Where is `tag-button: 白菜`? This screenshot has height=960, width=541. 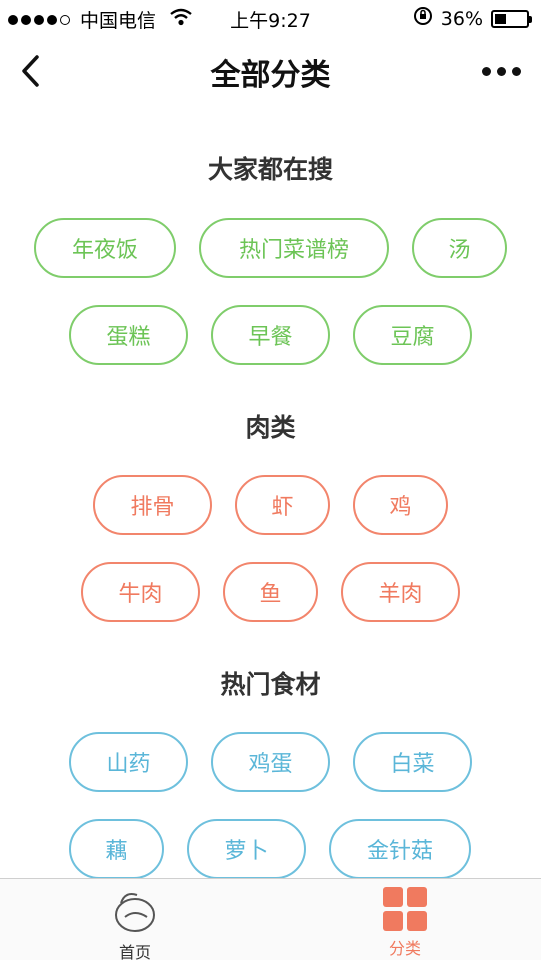 tag-button: 白菜 is located at coordinates (412, 762).